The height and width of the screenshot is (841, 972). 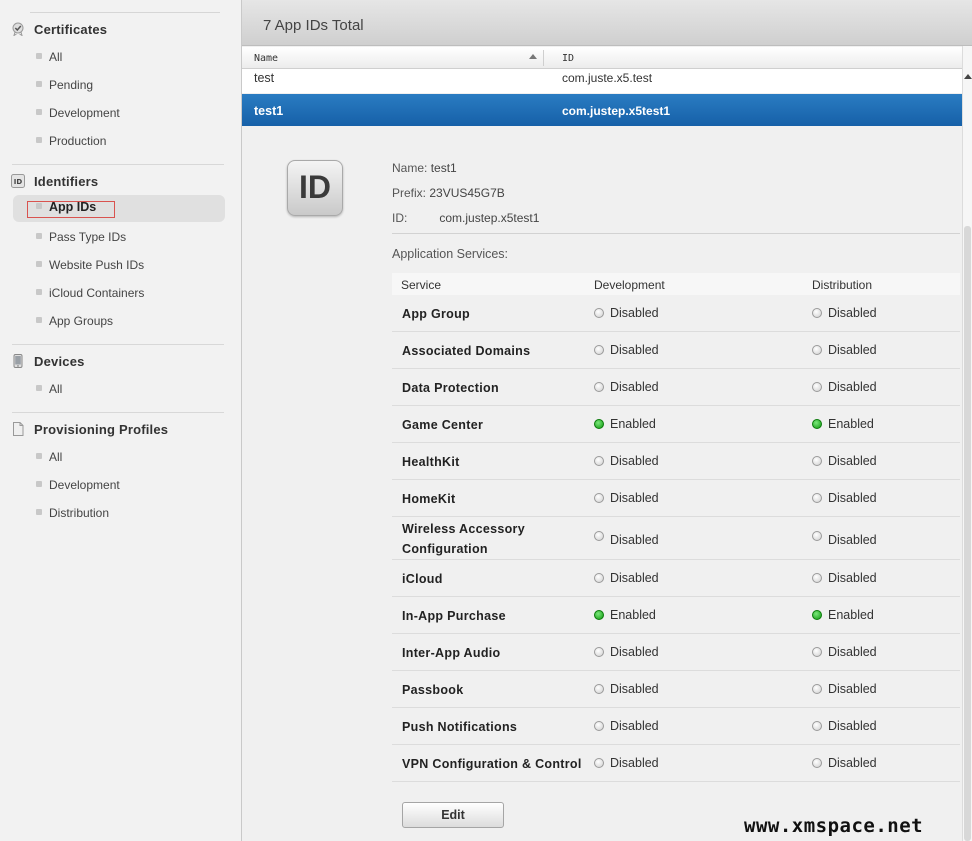 I want to click on sidebar-item-label: App IDs, so click(x=73, y=207).